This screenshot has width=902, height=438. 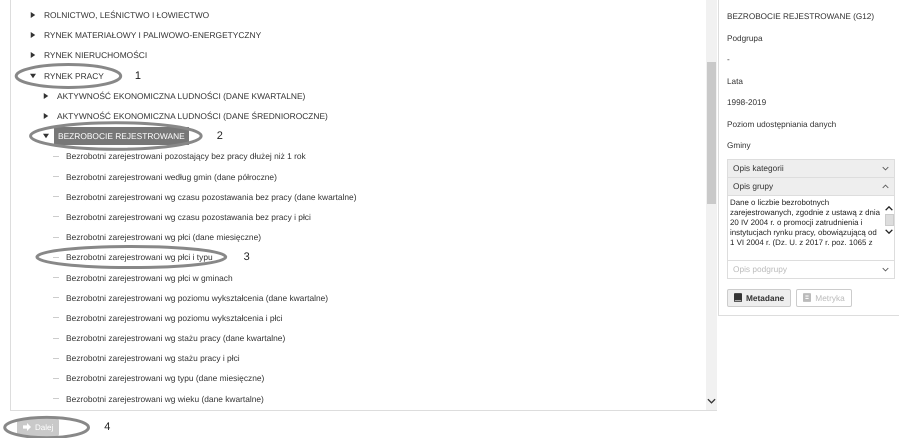 I want to click on tree-item: Bezrobotni zarejestrowani wg czasu pozostawania bez pracy i płci, so click(x=188, y=217).